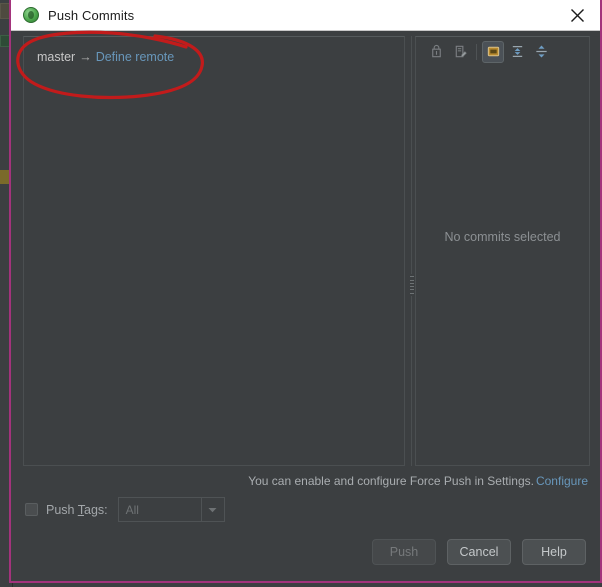  What do you see at coordinates (91, 15) in the screenshot?
I see `page-title: Push Commits` at bounding box center [91, 15].